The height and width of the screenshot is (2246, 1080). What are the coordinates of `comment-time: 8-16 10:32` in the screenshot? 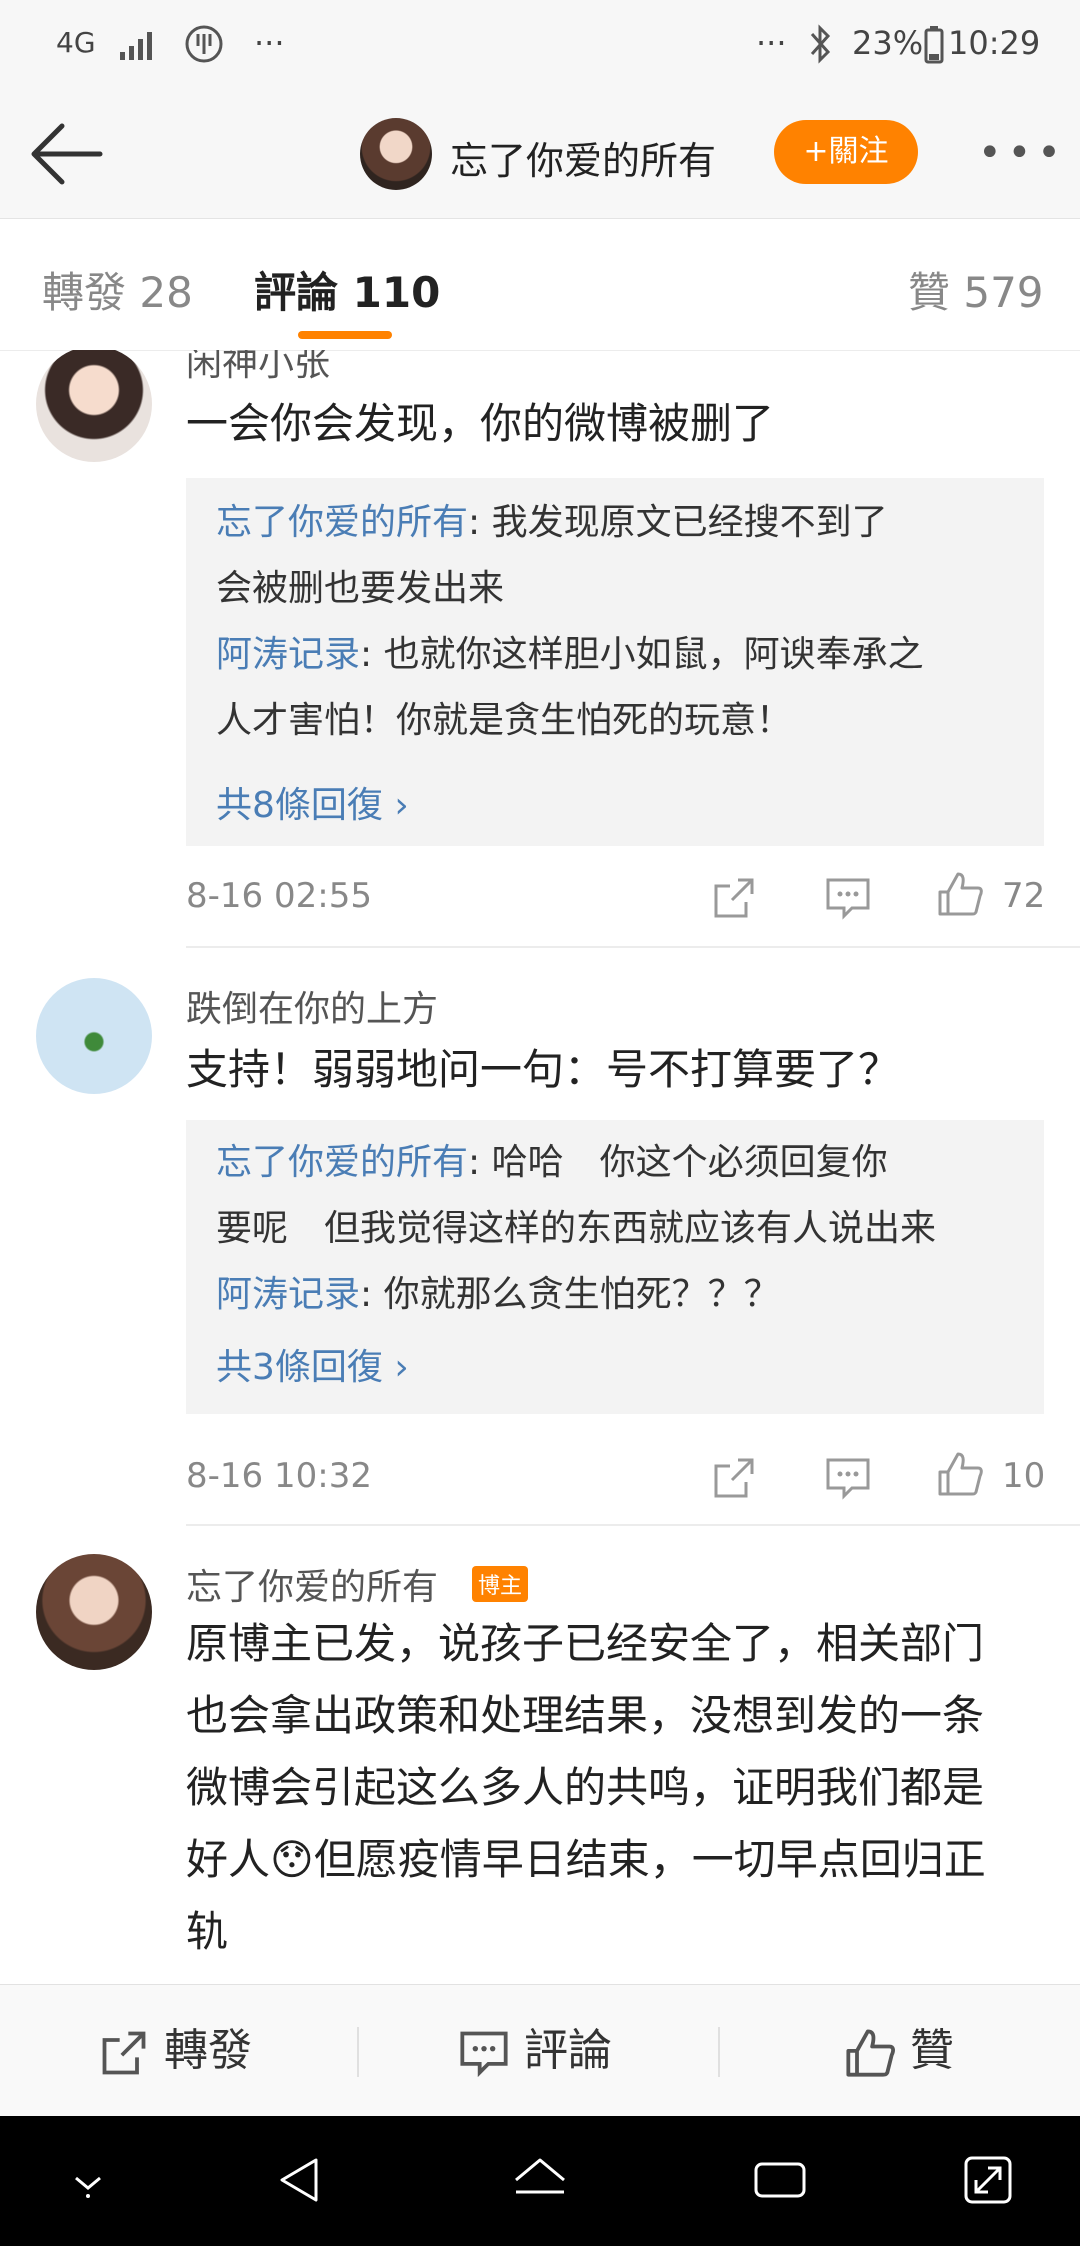 It's located at (279, 1476).